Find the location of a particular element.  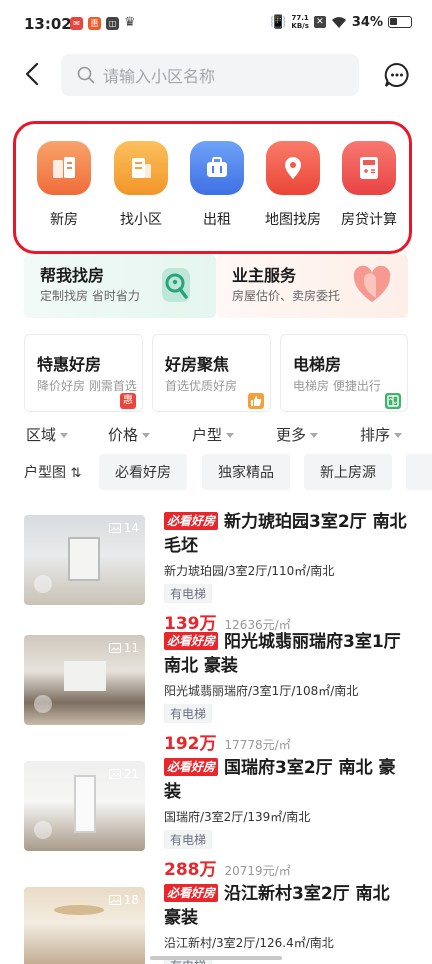

filter-sort: 排序 is located at coordinates (381, 434).